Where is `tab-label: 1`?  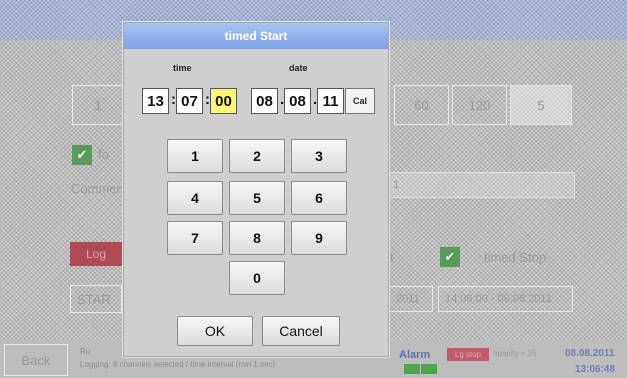
tab-label: 1 is located at coordinates (98, 105).